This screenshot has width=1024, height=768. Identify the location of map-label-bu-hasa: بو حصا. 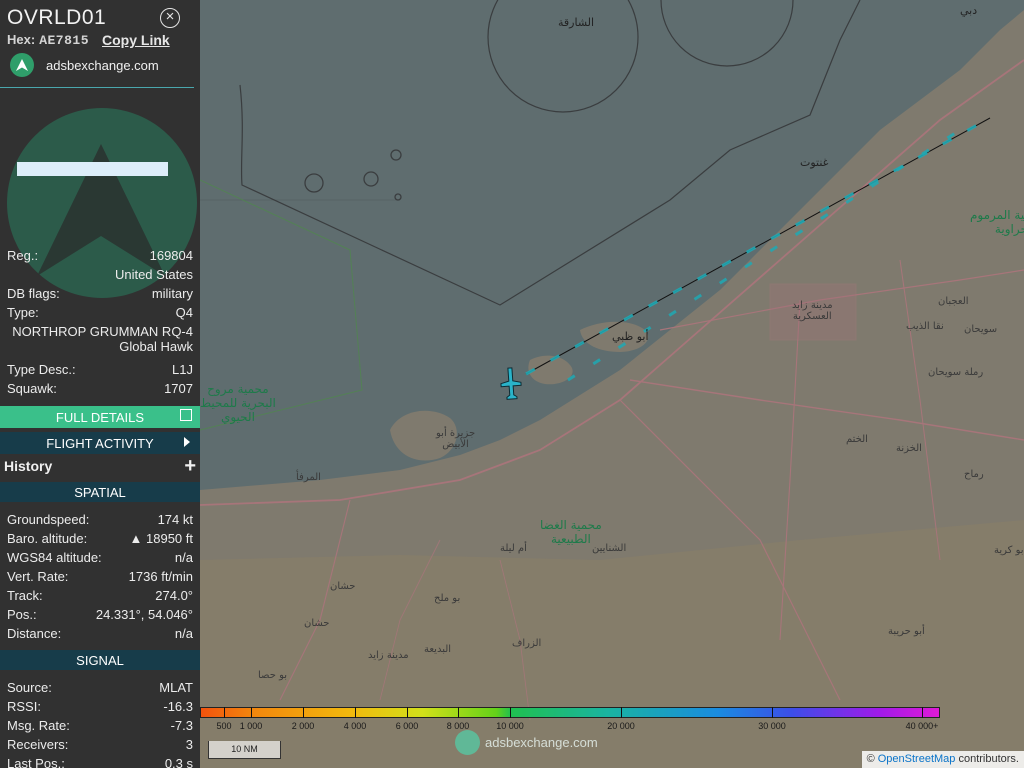
(273, 675).